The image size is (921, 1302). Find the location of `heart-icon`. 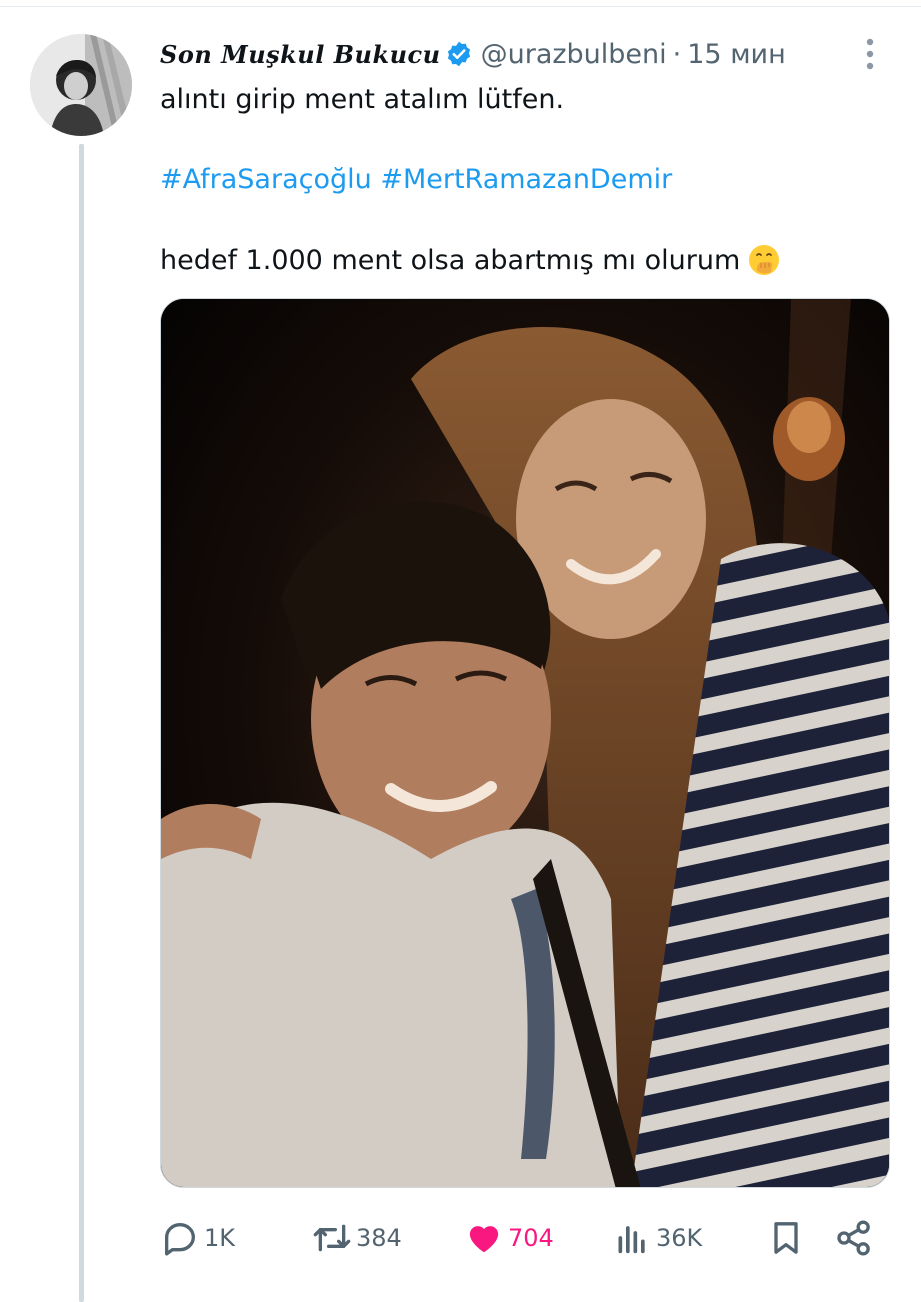

heart-icon is located at coordinates (484, 1239).